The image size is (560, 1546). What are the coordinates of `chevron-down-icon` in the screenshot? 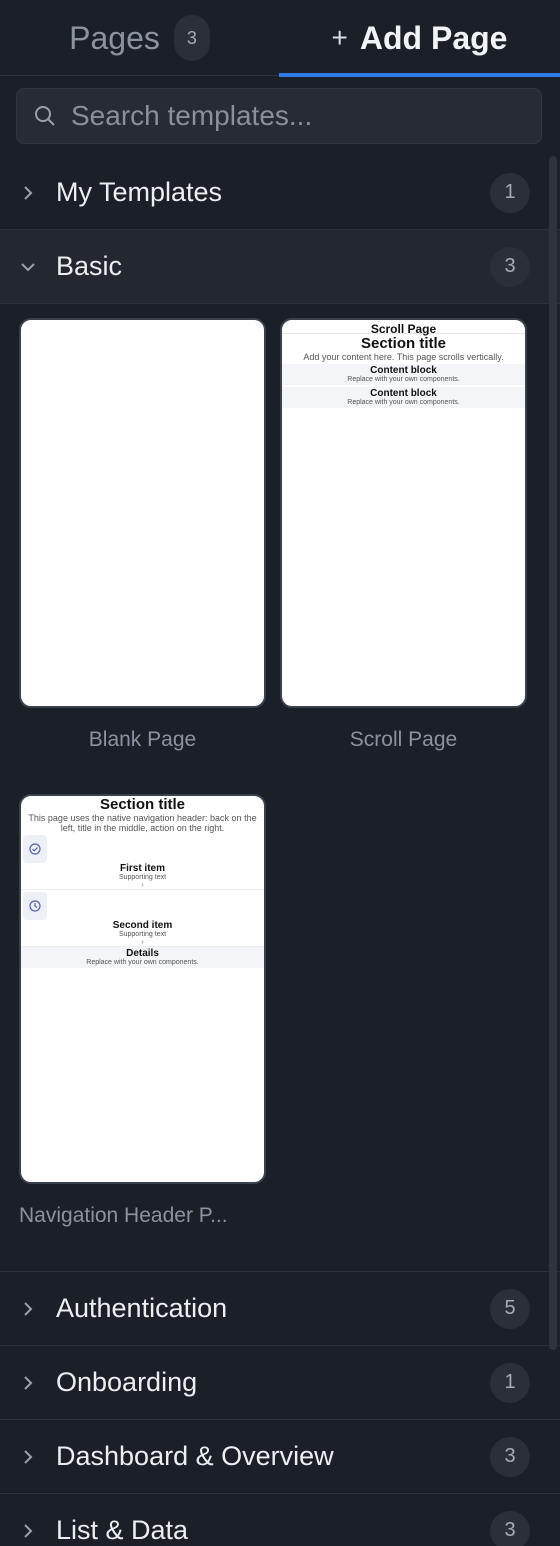 It's located at (28, 267).